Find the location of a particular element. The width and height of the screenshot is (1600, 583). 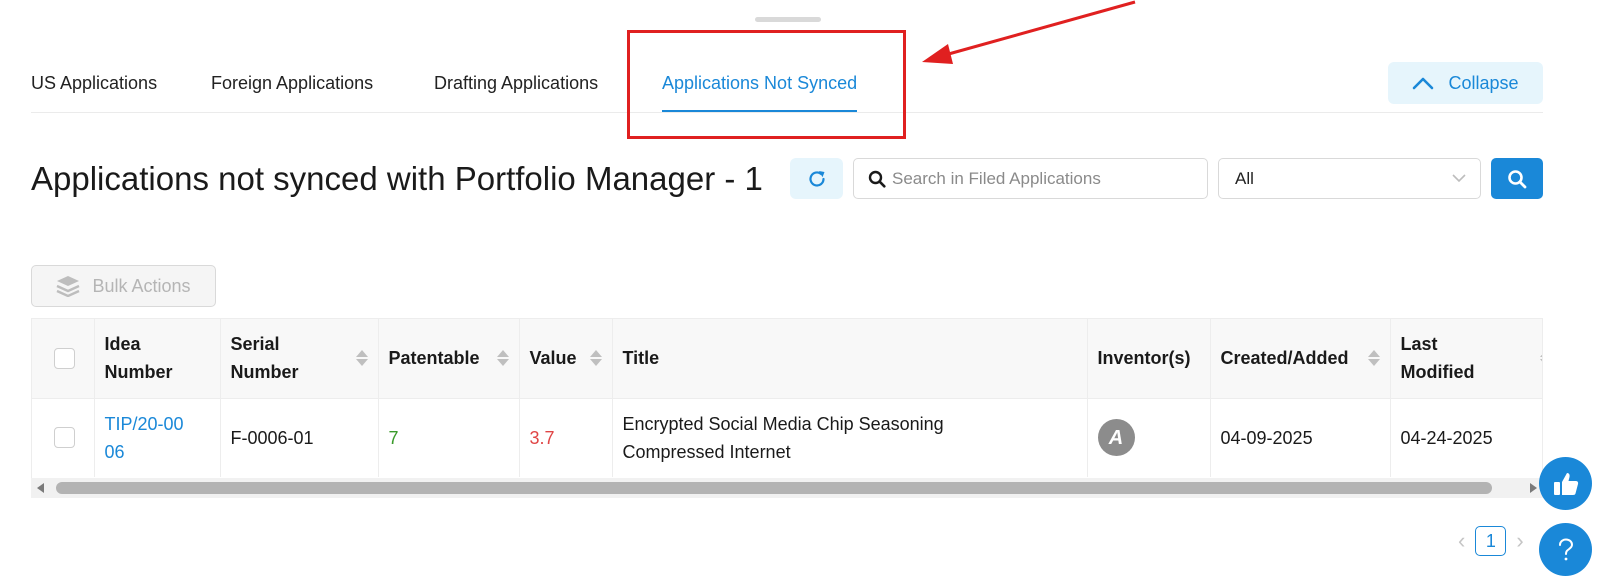

scrollbar-thumb is located at coordinates (774, 488).